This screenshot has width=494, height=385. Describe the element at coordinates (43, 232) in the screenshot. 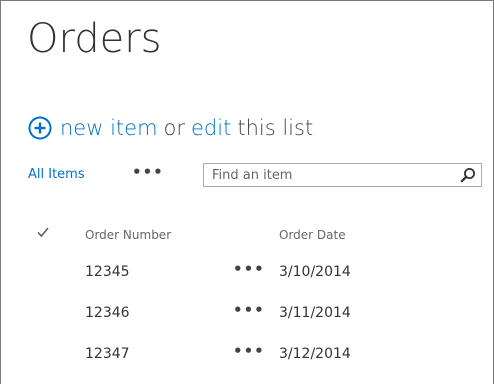

I see `check-icon` at that location.